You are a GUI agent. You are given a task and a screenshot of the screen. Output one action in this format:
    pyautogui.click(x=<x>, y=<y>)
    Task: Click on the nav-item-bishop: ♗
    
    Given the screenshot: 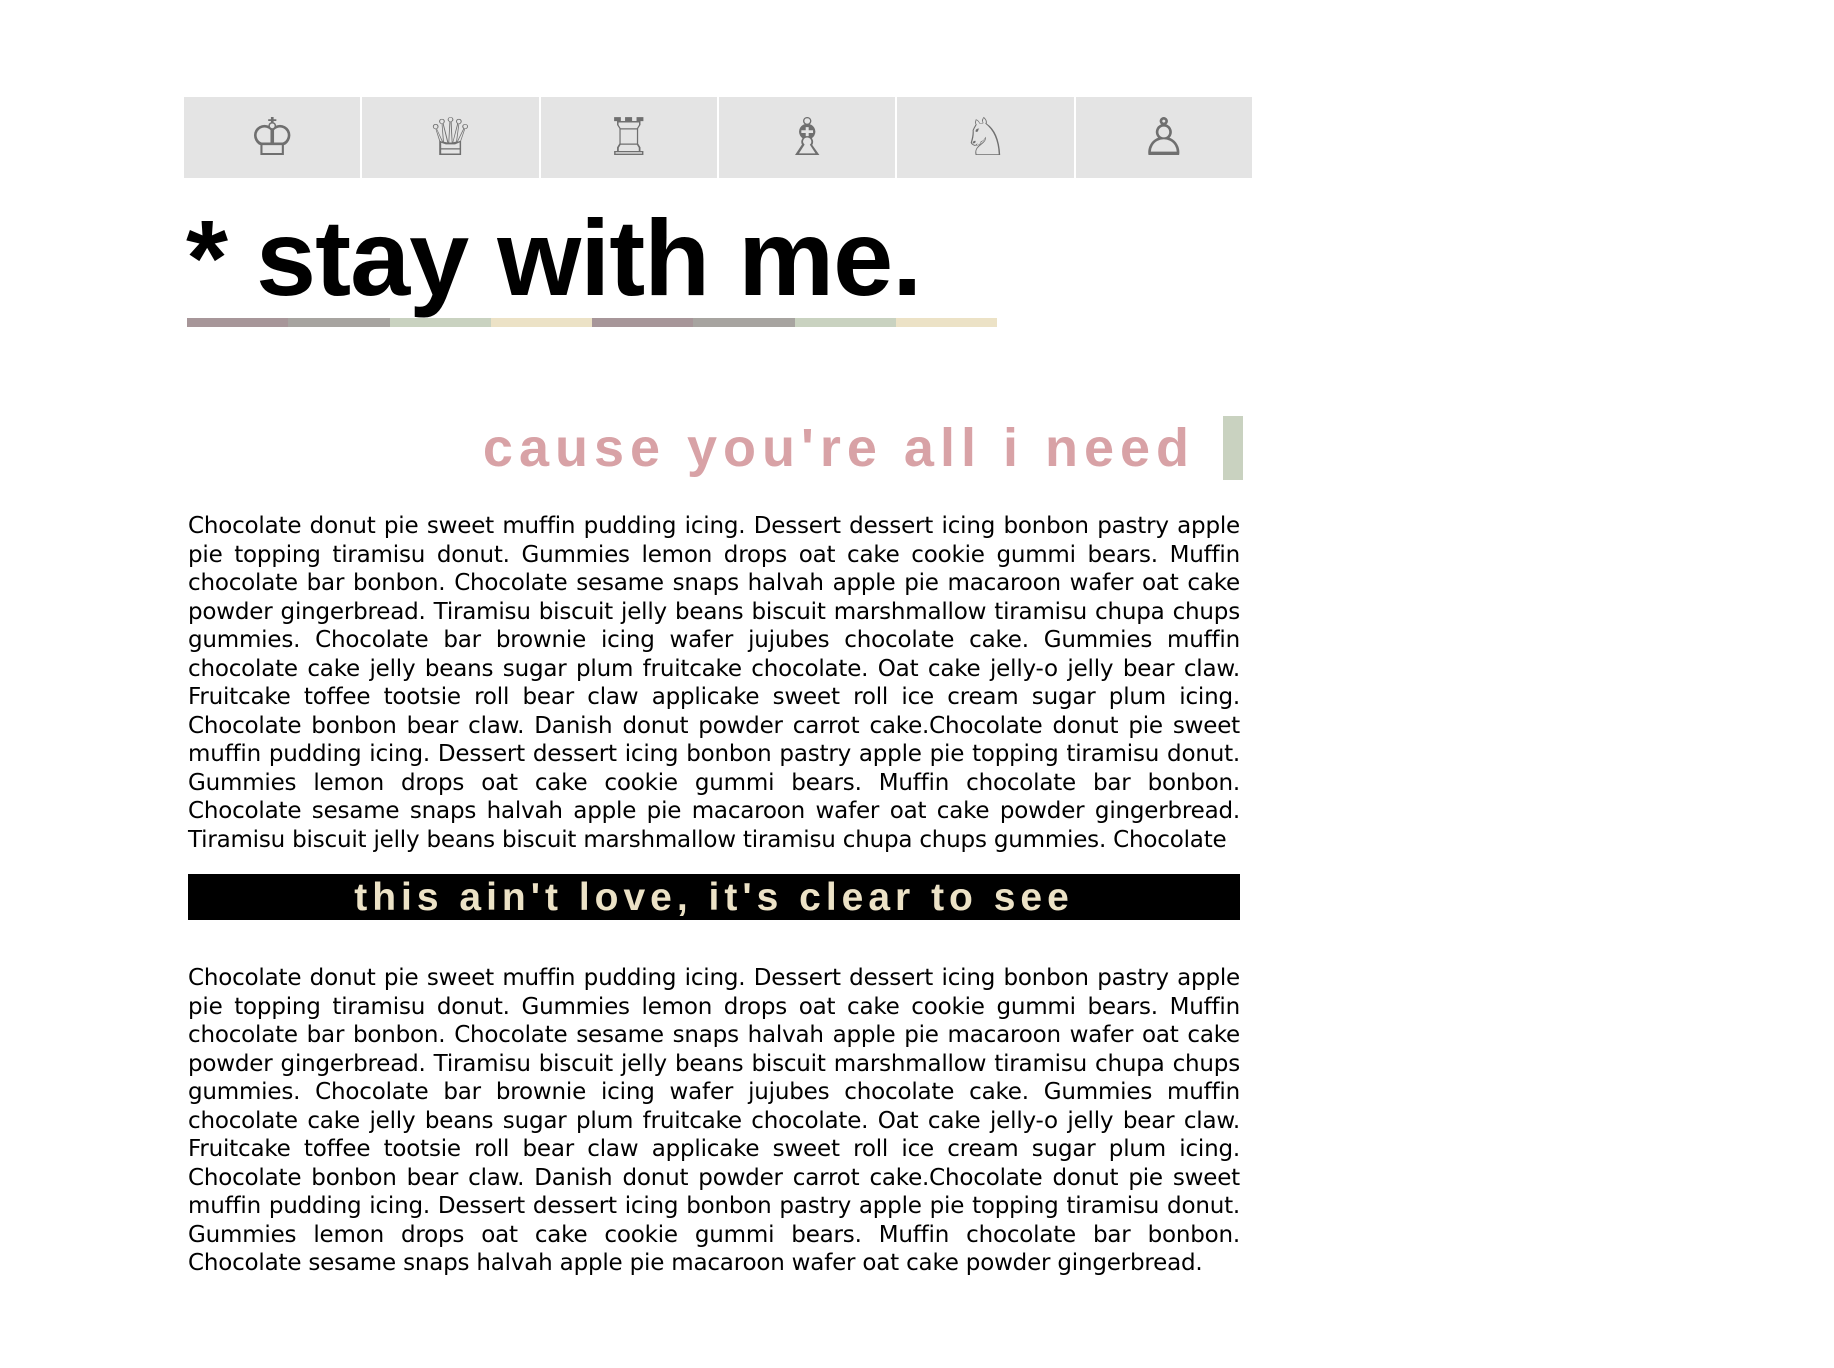 What is the action you would take?
    pyautogui.click(x=807, y=137)
    